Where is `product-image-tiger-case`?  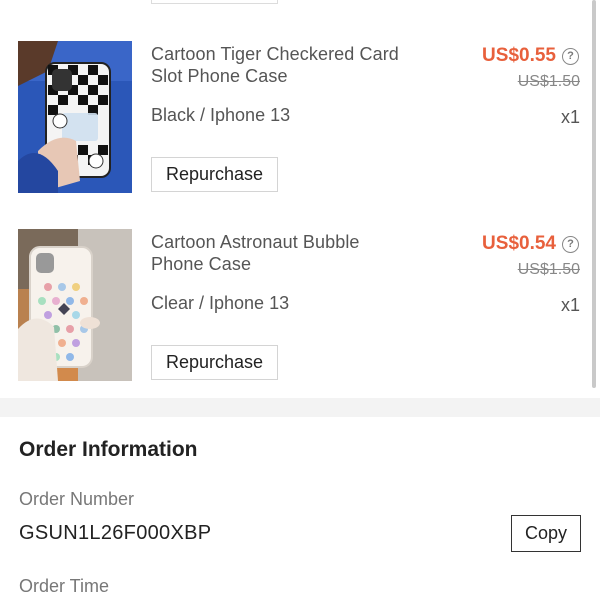
product-image-tiger-case is located at coordinates (75, 117).